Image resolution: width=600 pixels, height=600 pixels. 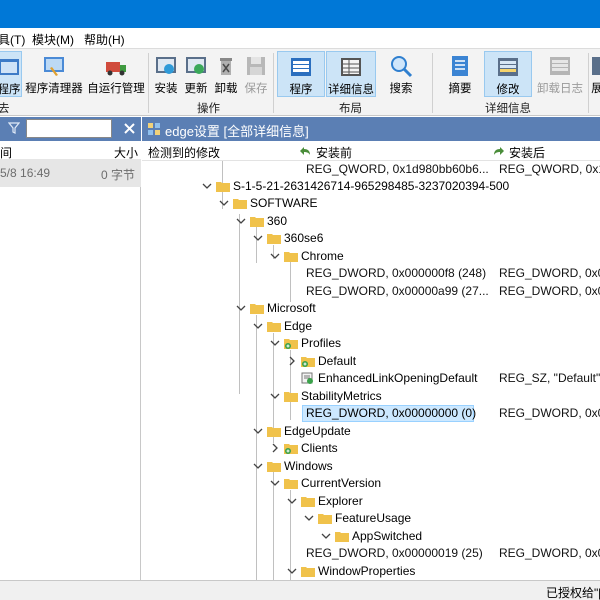 I want to click on list-item: 5/8 16:49 0 字节, so click(x=70, y=173).